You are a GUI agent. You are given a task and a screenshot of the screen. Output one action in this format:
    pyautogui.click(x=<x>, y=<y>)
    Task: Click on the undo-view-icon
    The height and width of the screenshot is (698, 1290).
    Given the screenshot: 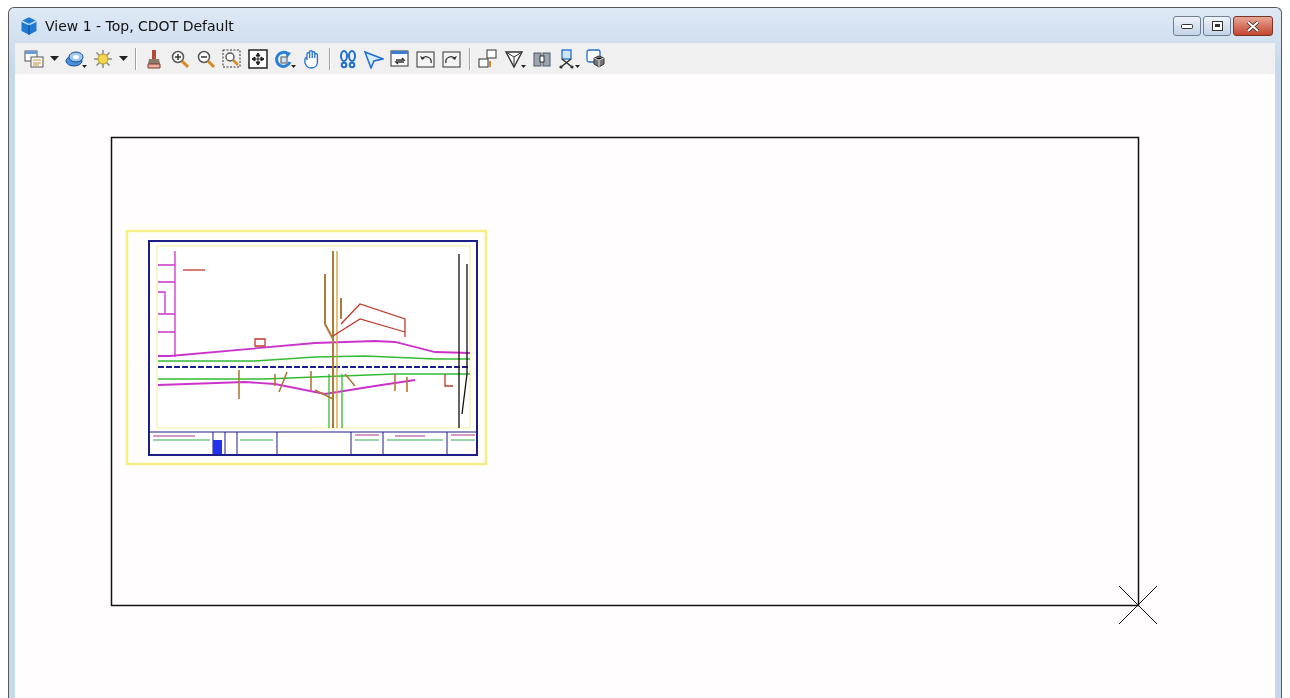 What is the action you would take?
    pyautogui.click(x=426, y=58)
    